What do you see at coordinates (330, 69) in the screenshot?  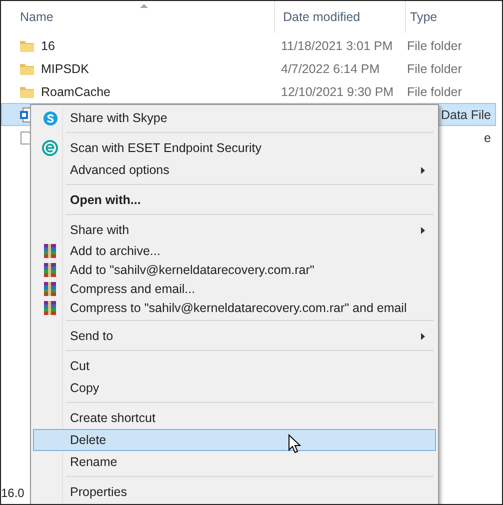 I see `date-modified: 4/7/2022 6:14 PM` at bounding box center [330, 69].